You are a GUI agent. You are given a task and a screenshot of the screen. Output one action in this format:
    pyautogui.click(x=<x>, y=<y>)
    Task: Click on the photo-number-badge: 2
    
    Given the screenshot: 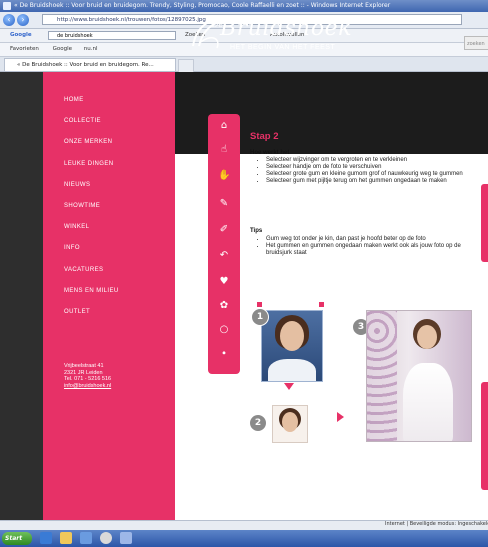 What is the action you would take?
    pyautogui.click(x=258, y=423)
    